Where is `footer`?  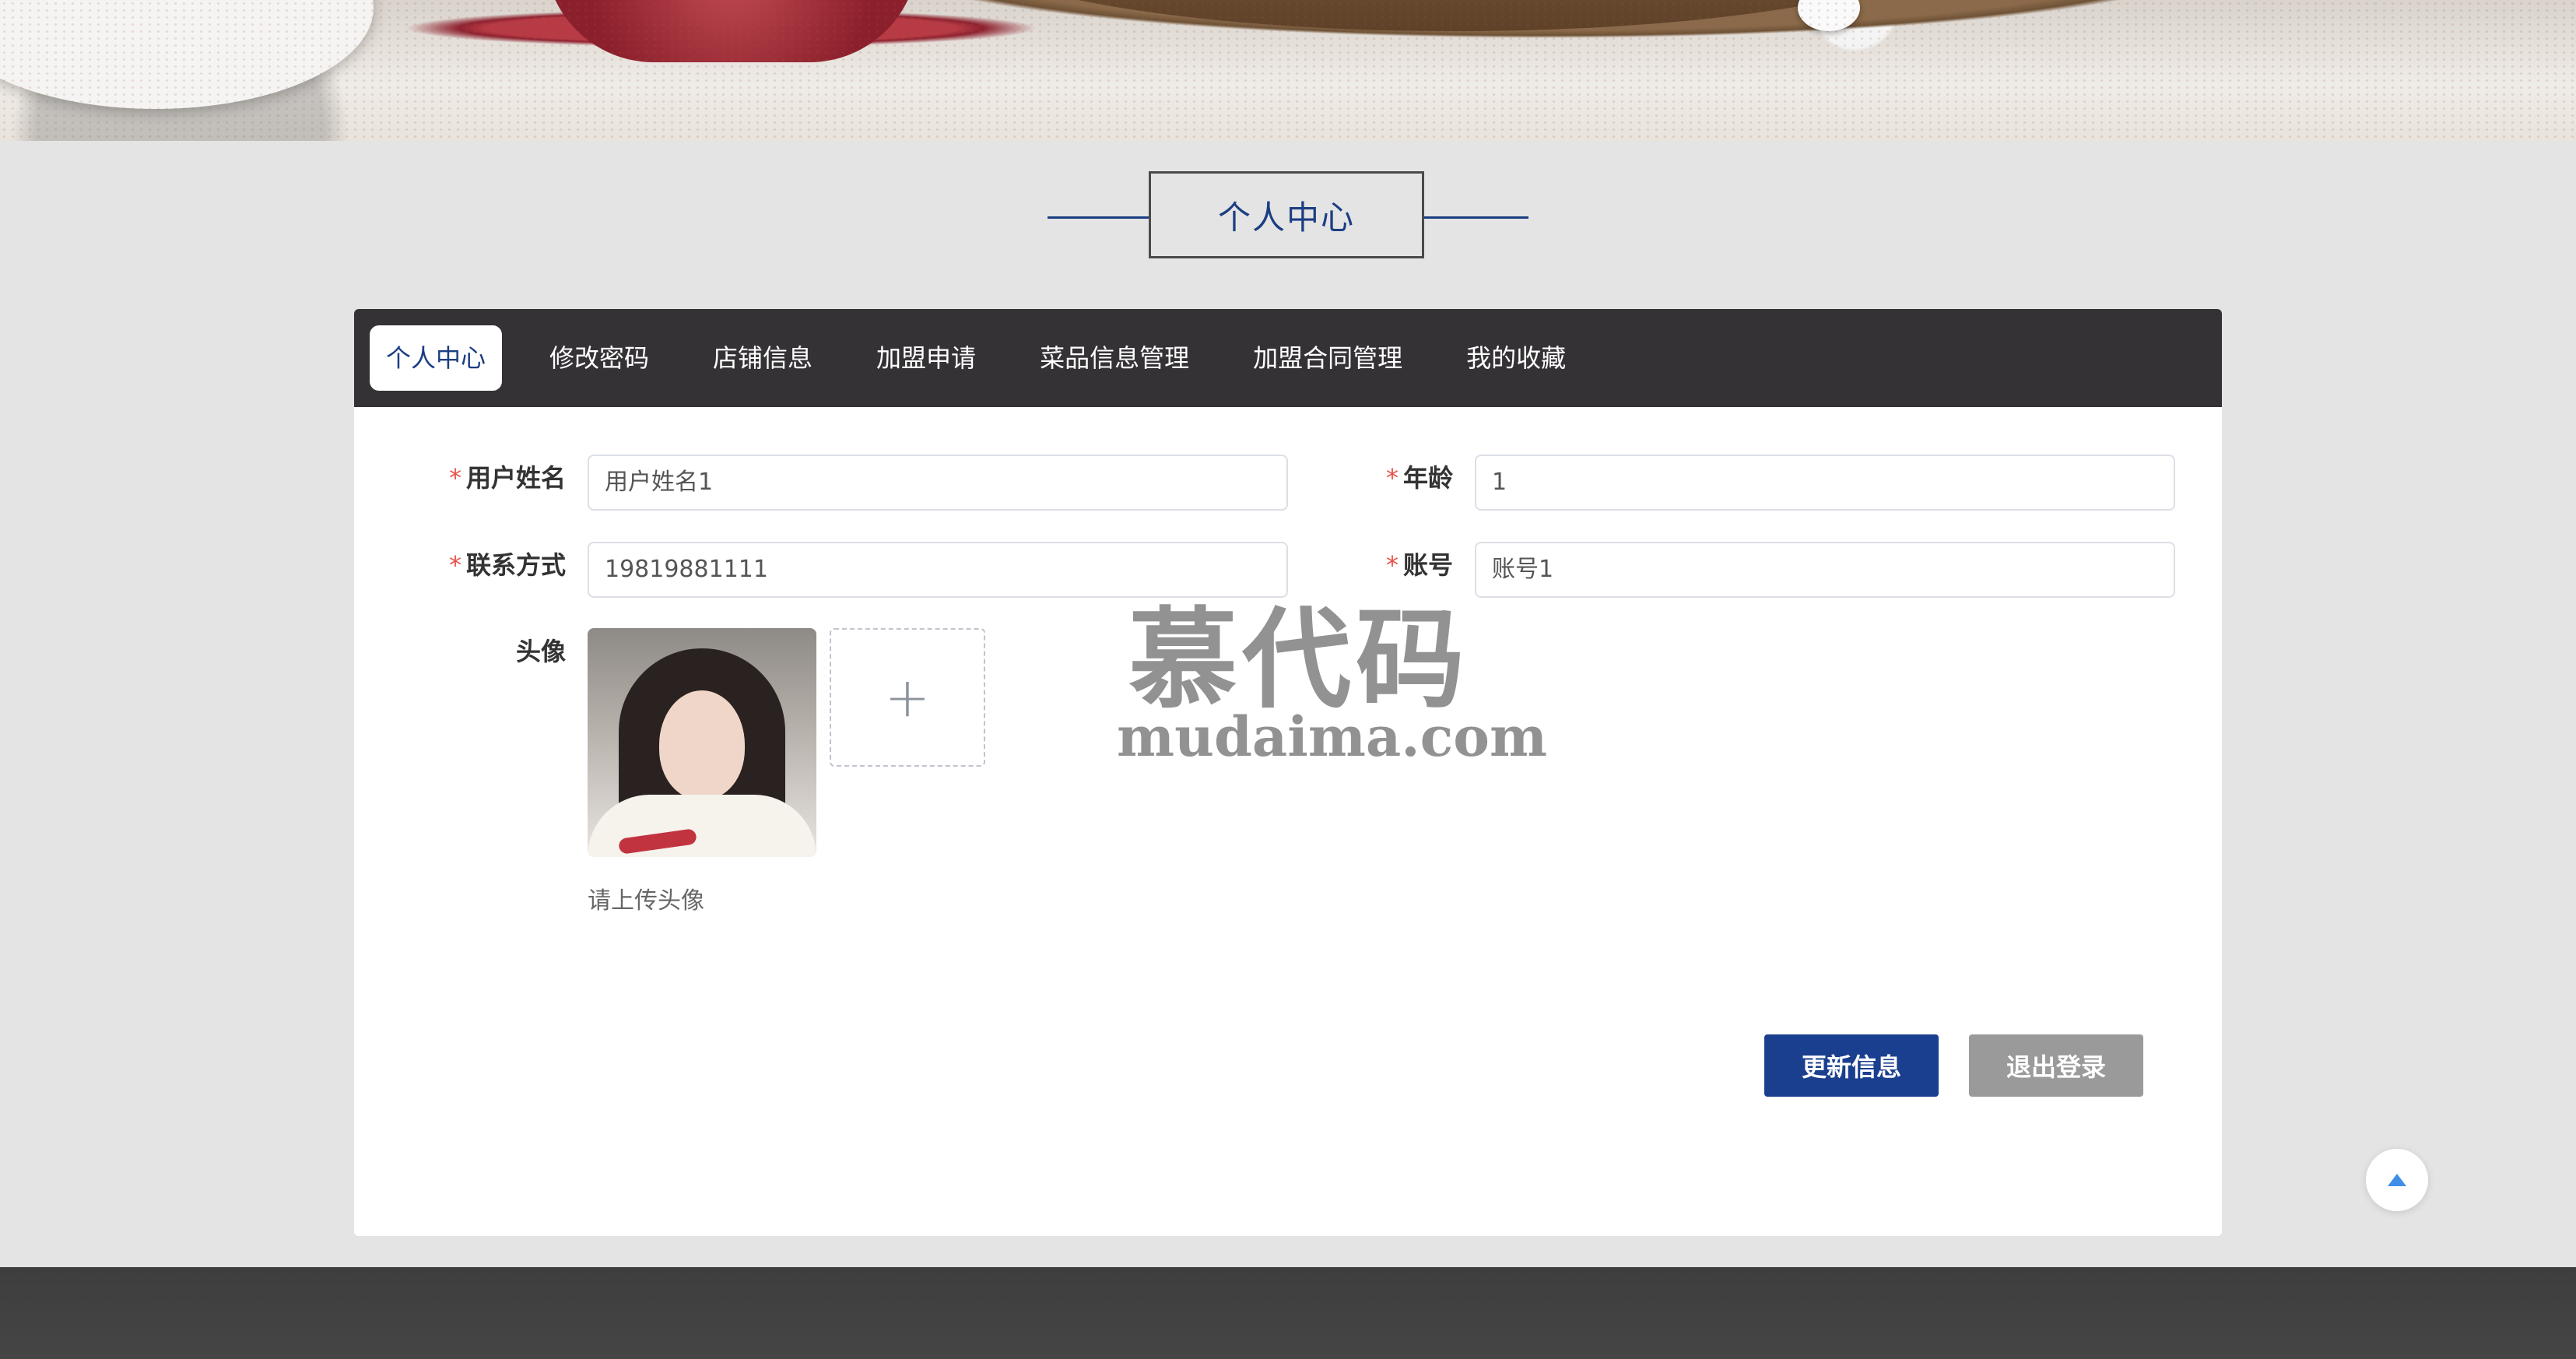
footer is located at coordinates (1288, 1313).